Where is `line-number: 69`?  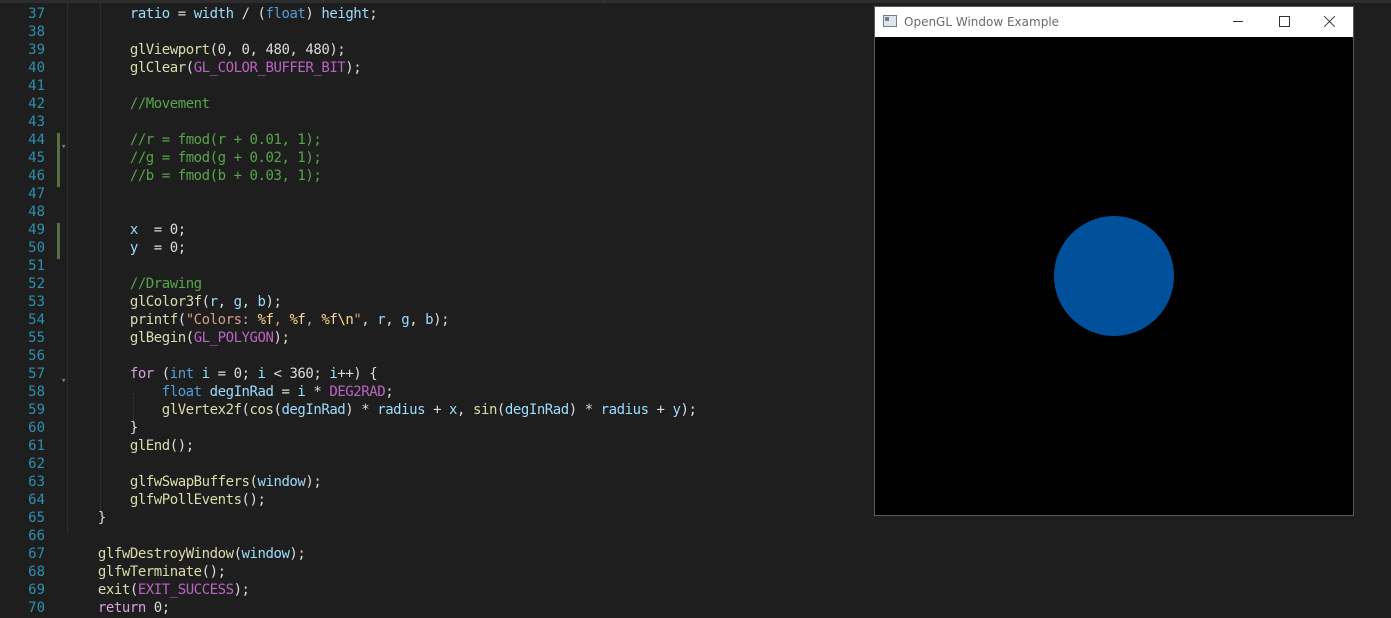 line-number: 69 is located at coordinates (36, 590).